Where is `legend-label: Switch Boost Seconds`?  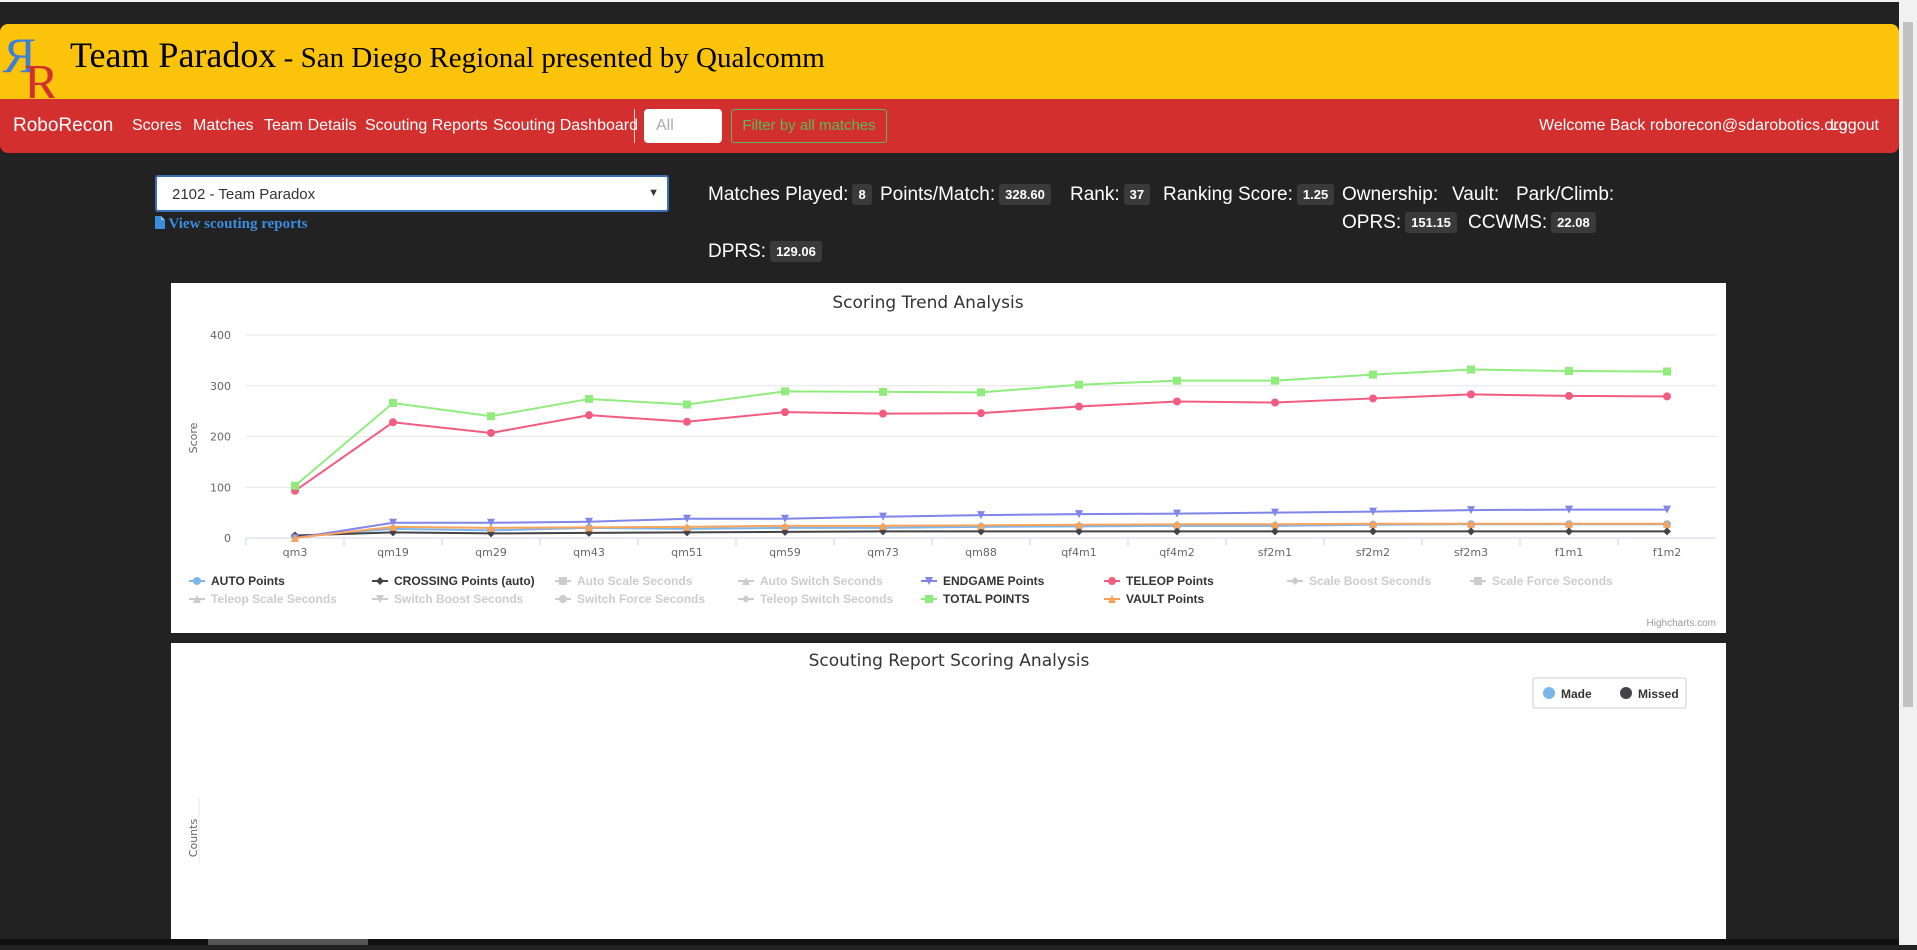 legend-label: Switch Boost Seconds is located at coordinates (459, 599).